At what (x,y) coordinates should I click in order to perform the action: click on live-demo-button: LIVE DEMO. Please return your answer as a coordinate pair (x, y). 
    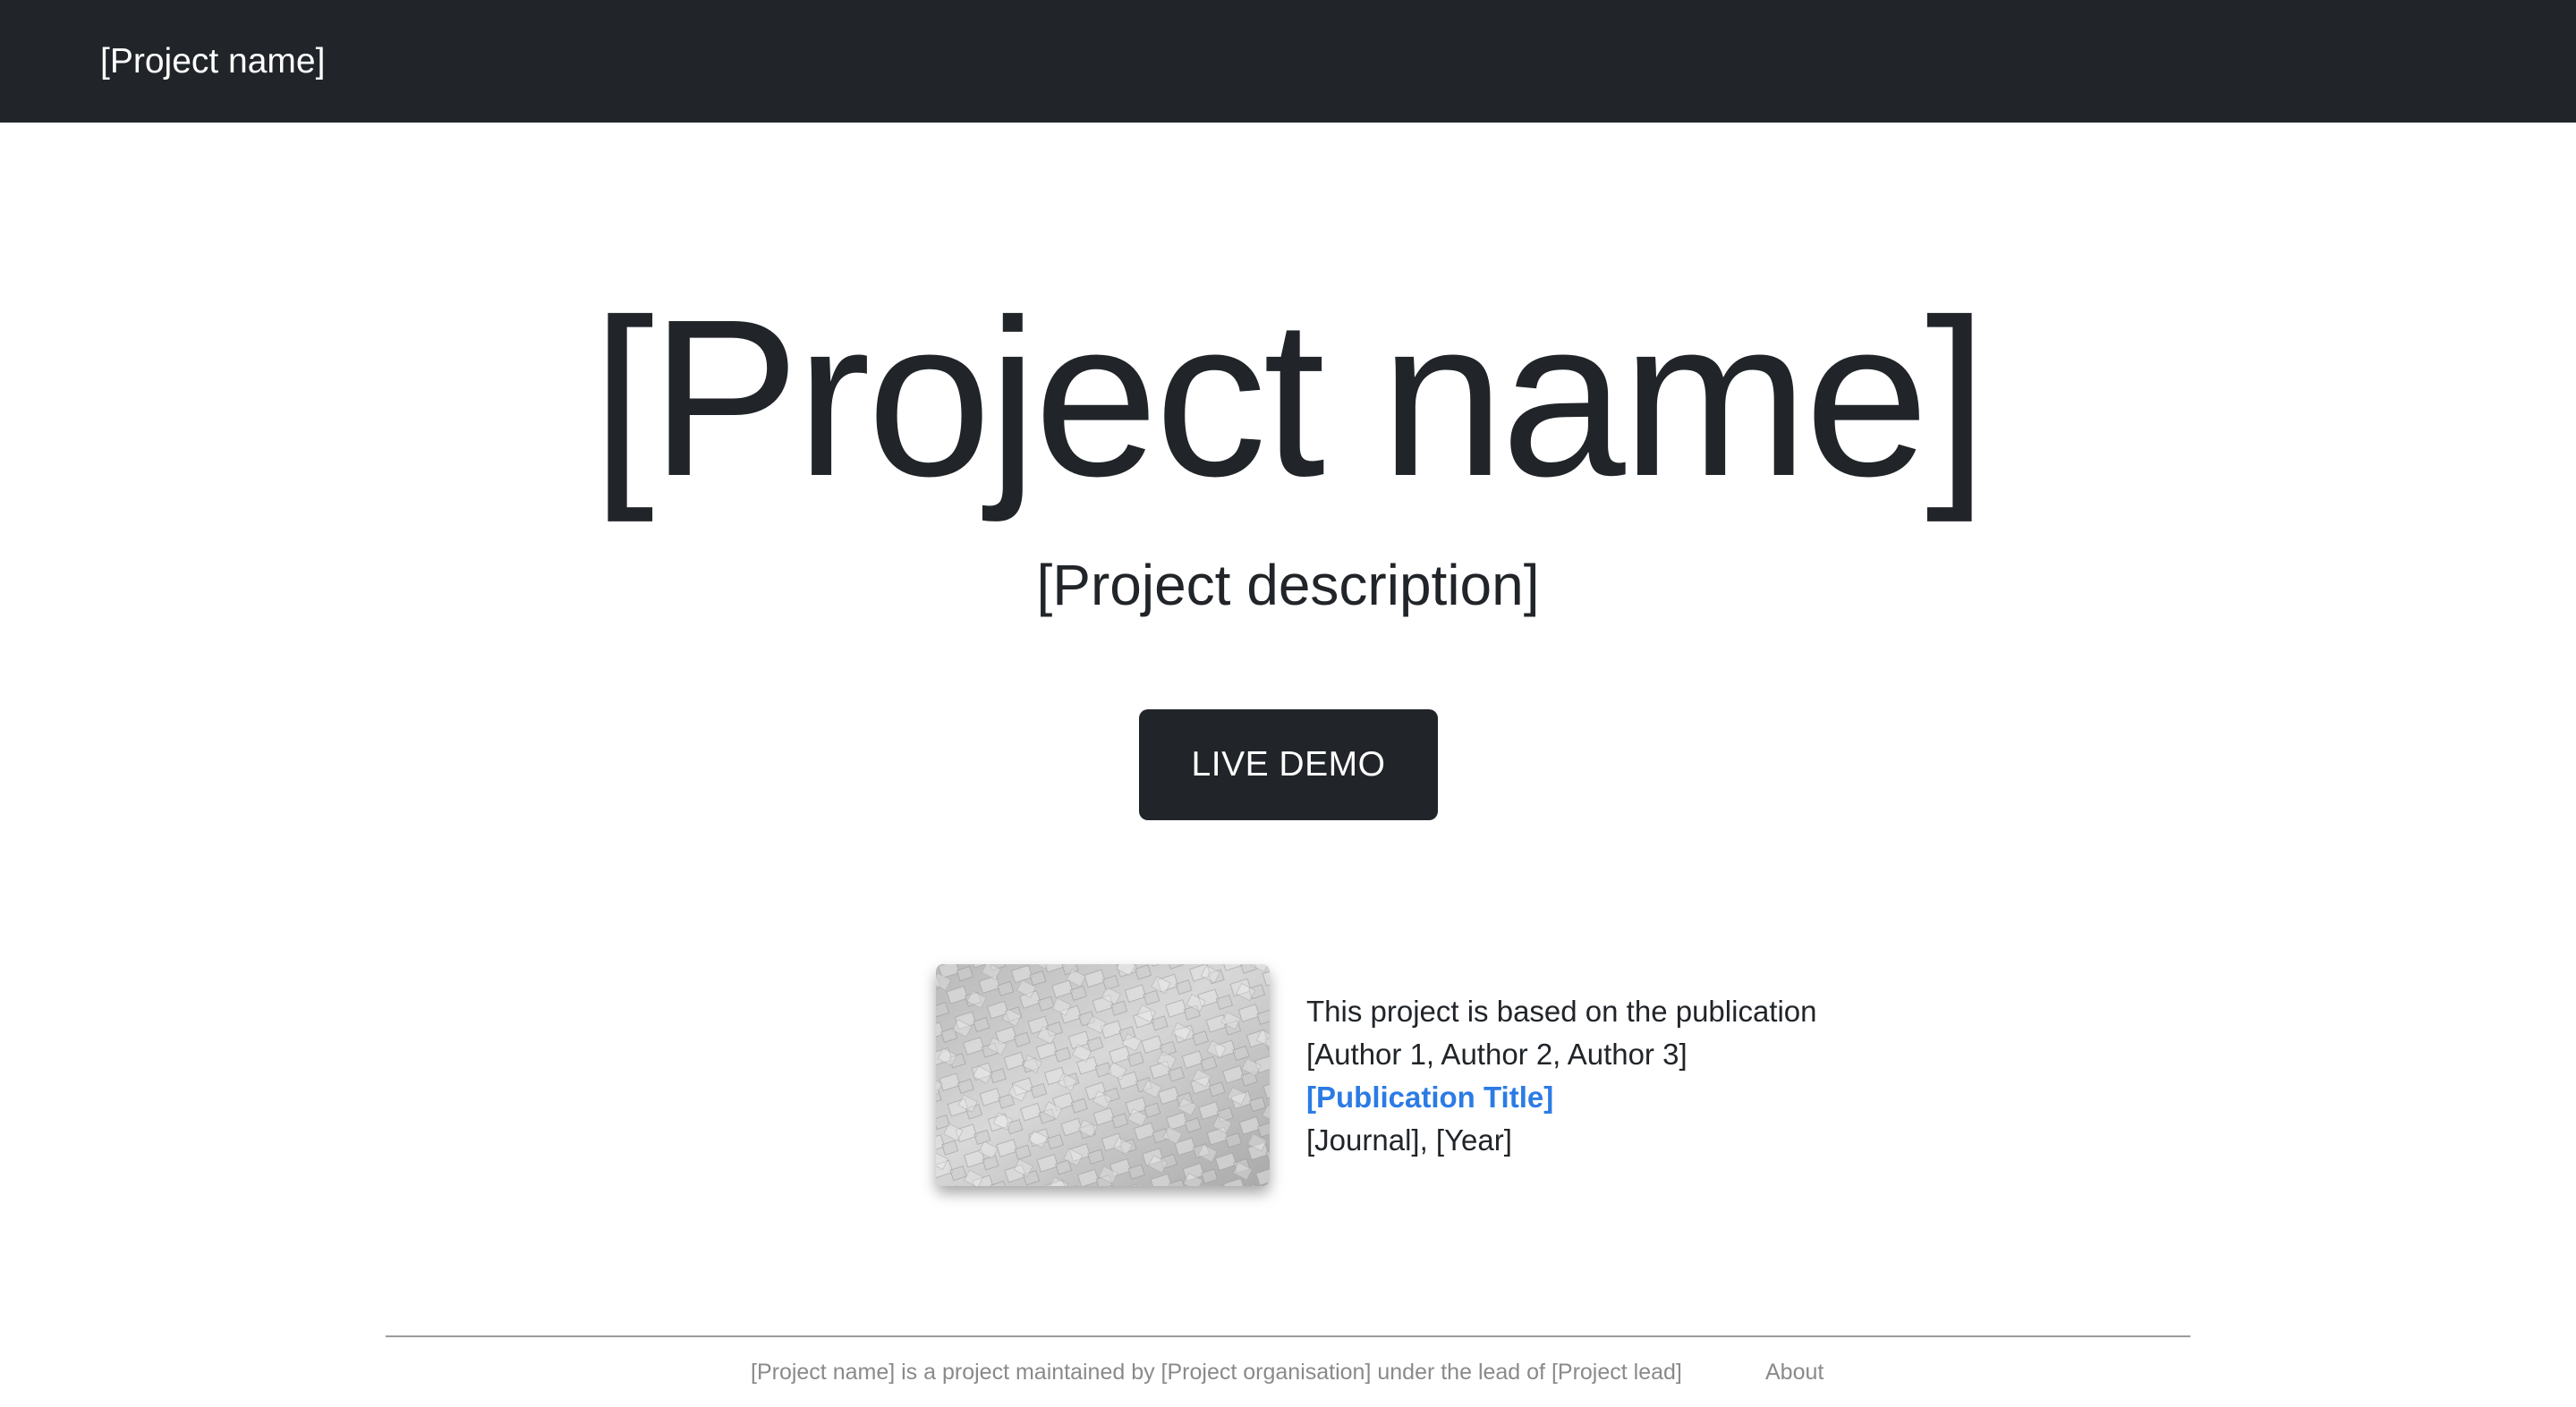
    Looking at the image, I should click on (1288, 764).